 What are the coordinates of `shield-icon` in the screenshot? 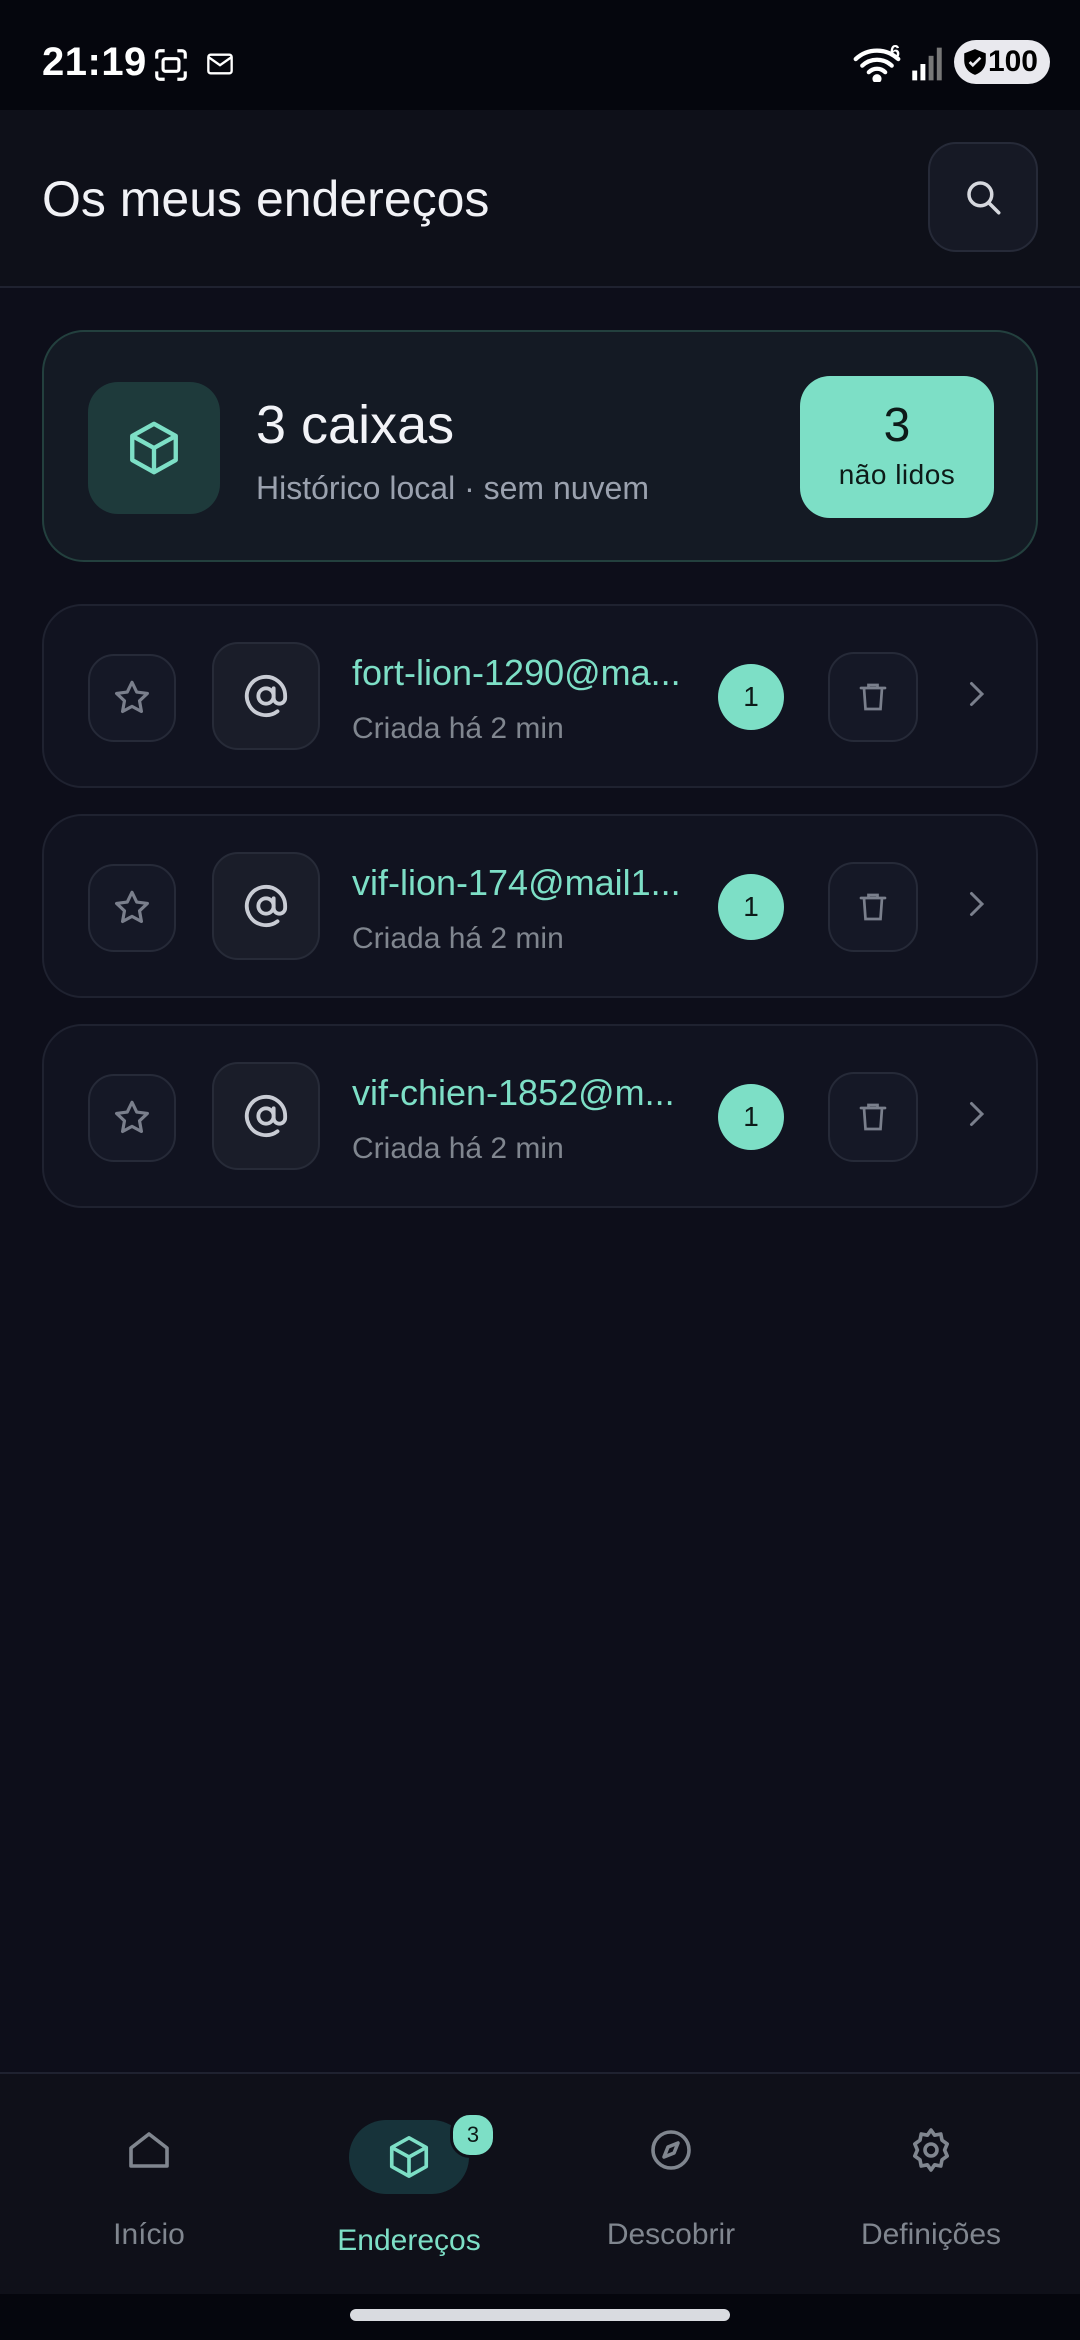 It's located at (975, 66).